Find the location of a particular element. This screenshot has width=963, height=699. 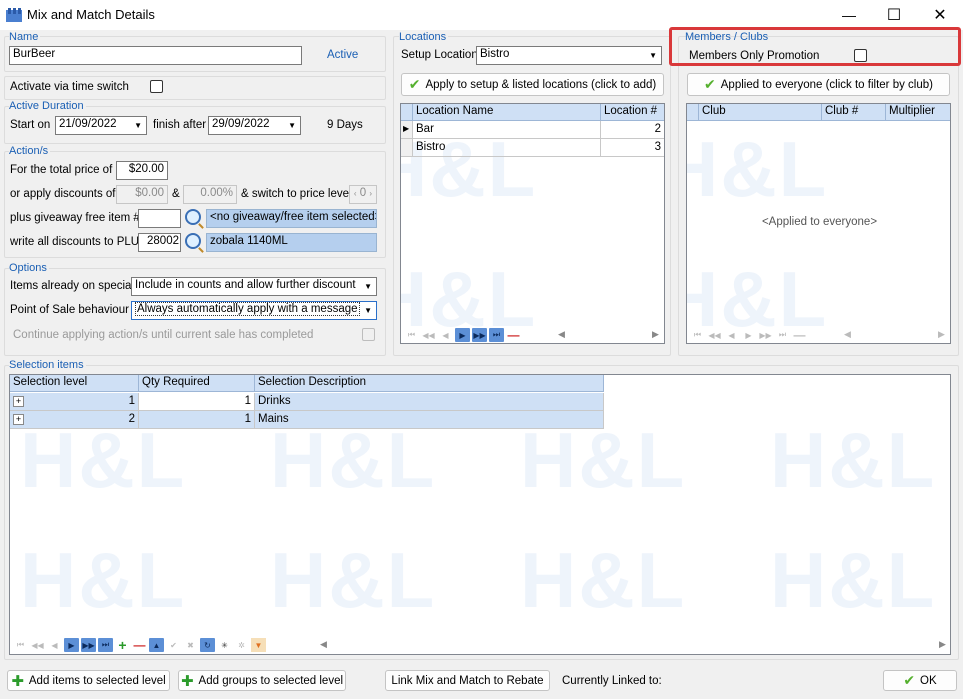

selection-level-cell: +2 is located at coordinates (74, 420).